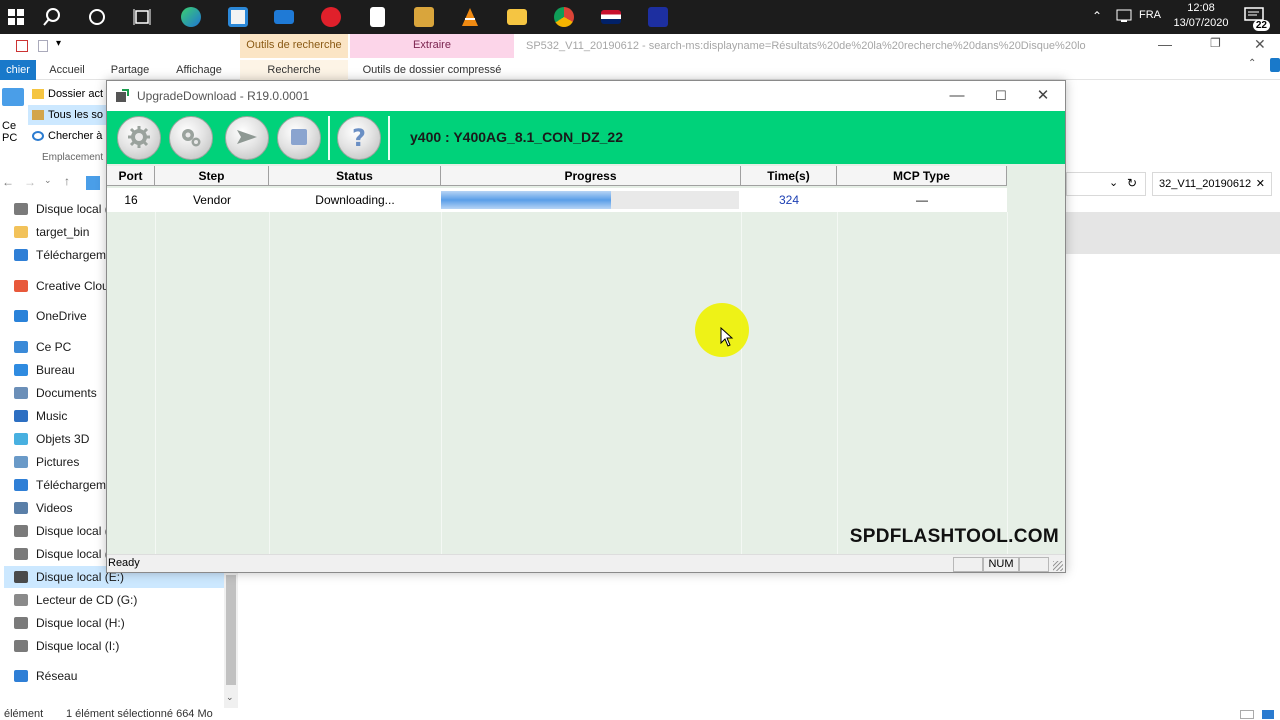 The width and height of the screenshot is (1280, 720). Describe the element at coordinates (34, 46) in the screenshot. I see `quick-access-toolbar: ▾` at that location.